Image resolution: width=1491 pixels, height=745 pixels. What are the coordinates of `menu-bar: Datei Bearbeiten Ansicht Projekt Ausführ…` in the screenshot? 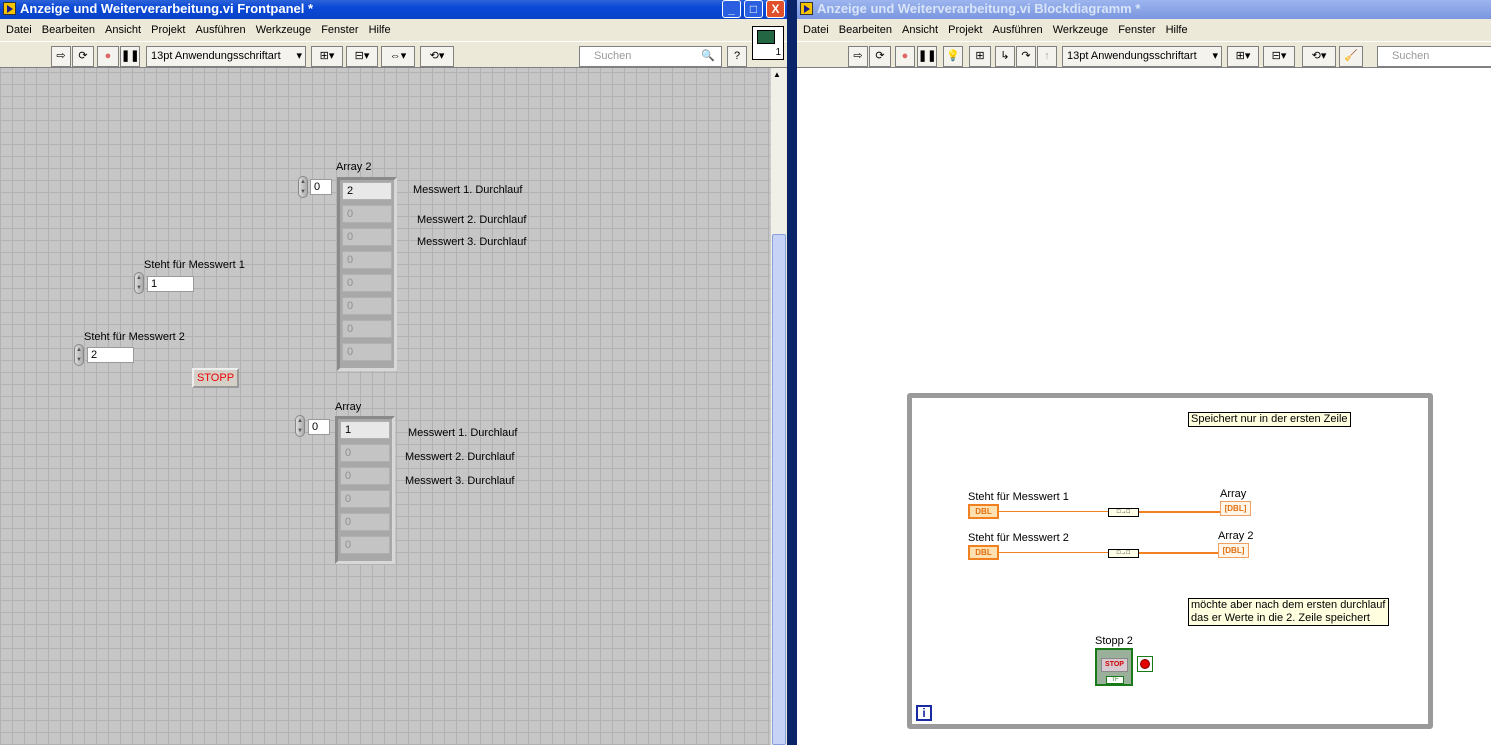 It's located at (1144, 30).